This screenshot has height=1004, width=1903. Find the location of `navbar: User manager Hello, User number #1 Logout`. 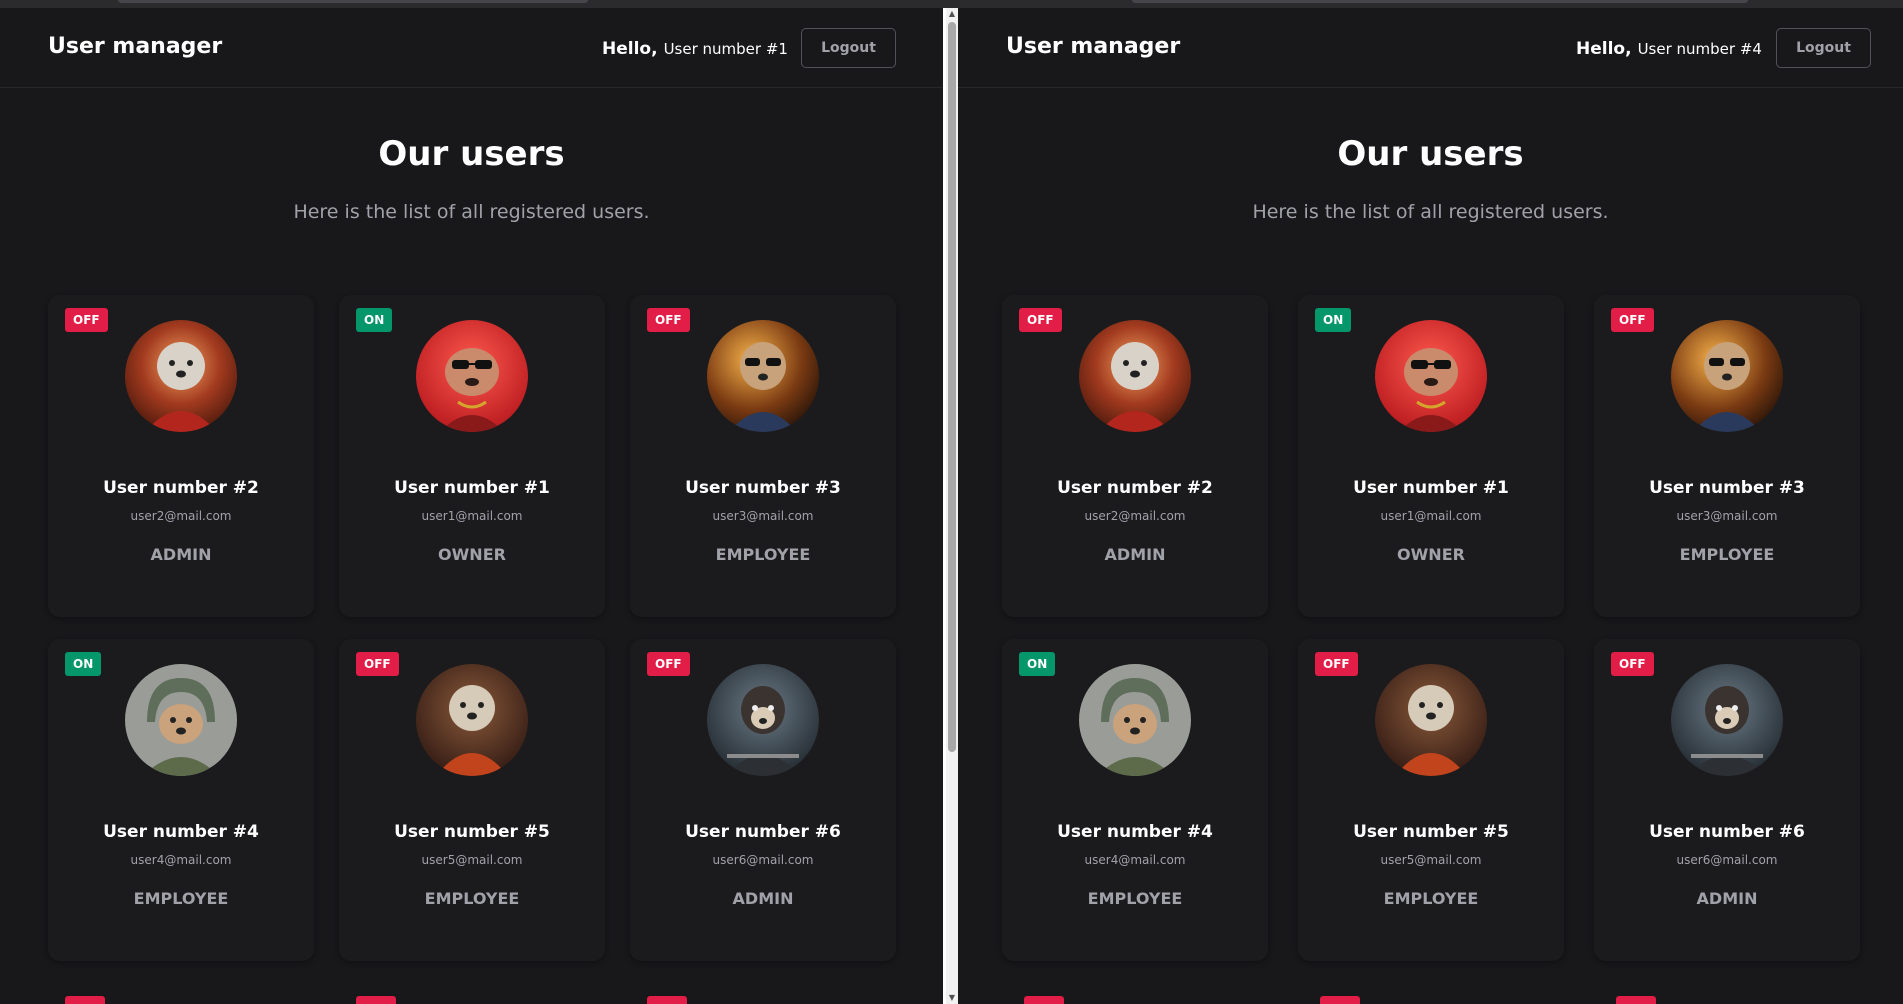

navbar: User manager Hello, User number #1 Logout is located at coordinates (471, 48).